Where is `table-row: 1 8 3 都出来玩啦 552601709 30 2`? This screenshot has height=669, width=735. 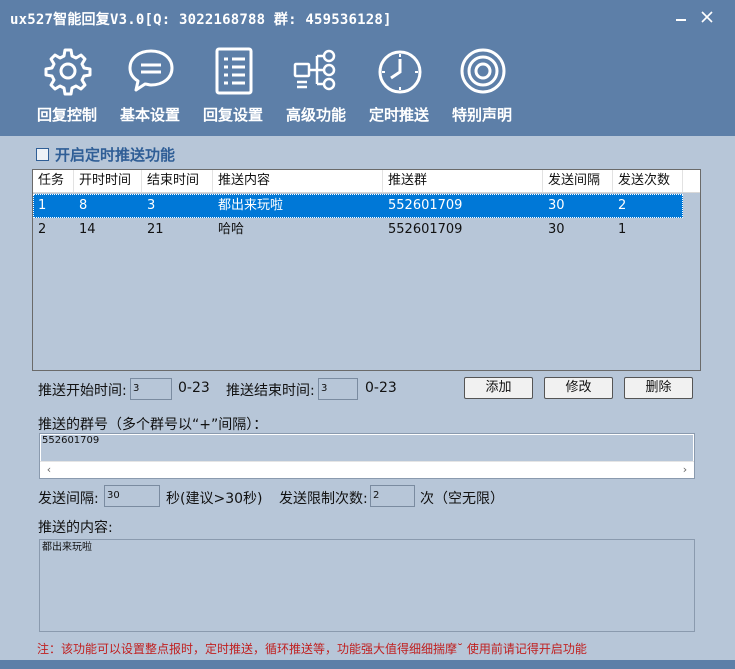 table-row: 1 8 3 都出来玩啦 552601709 30 2 is located at coordinates (358, 206).